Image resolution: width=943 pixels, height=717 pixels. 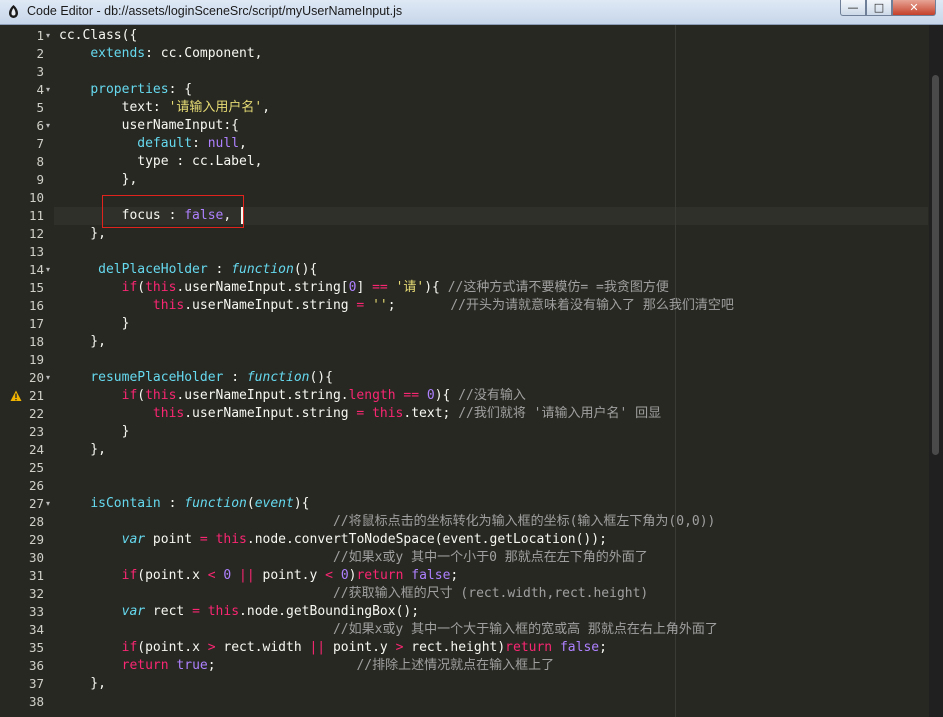 What do you see at coordinates (161, 161) in the screenshot?
I see `code-line: type : cc.Label,` at bounding box center [161, 161].